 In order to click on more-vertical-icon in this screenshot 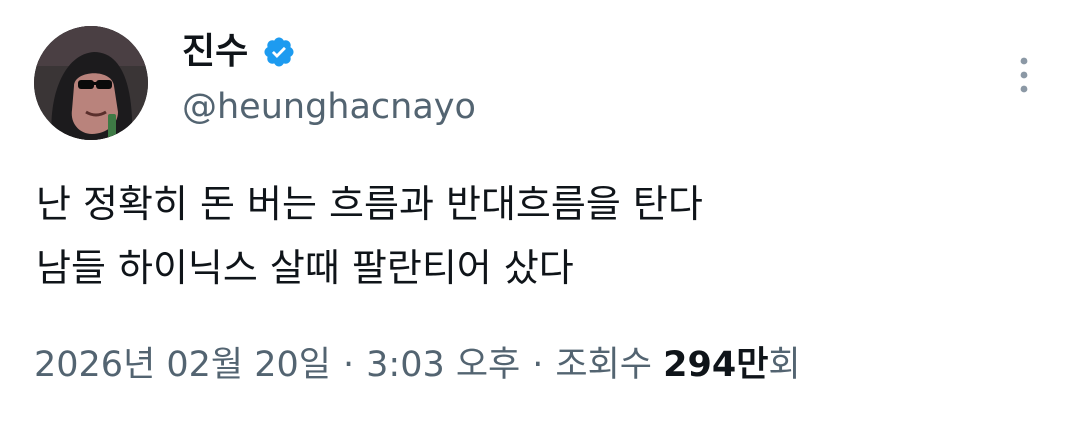, I will do `click(1024, 75)`.